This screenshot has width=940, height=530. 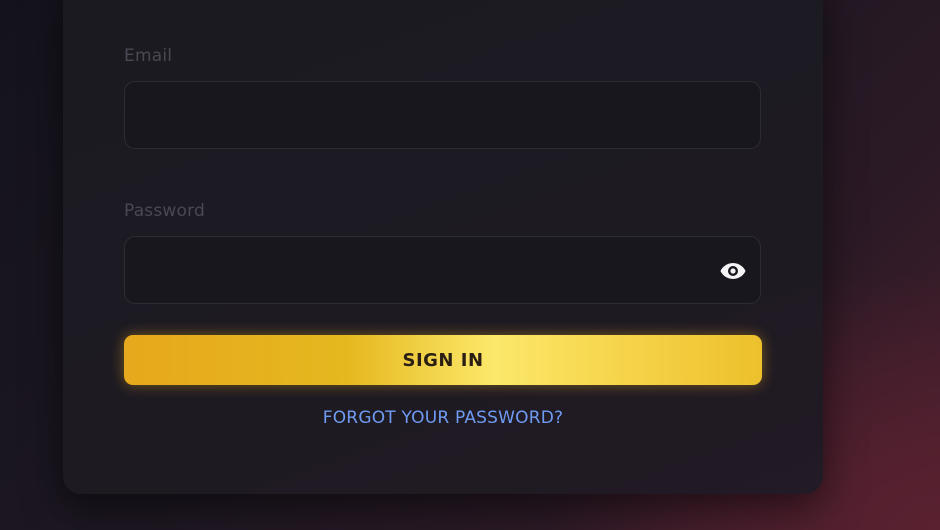 What do you see at coordinates (443, 418) in the screenshot?
I see `forgot-password-link: FORGOT YOUR PASSWORD?` at bounding box center [443, 418].